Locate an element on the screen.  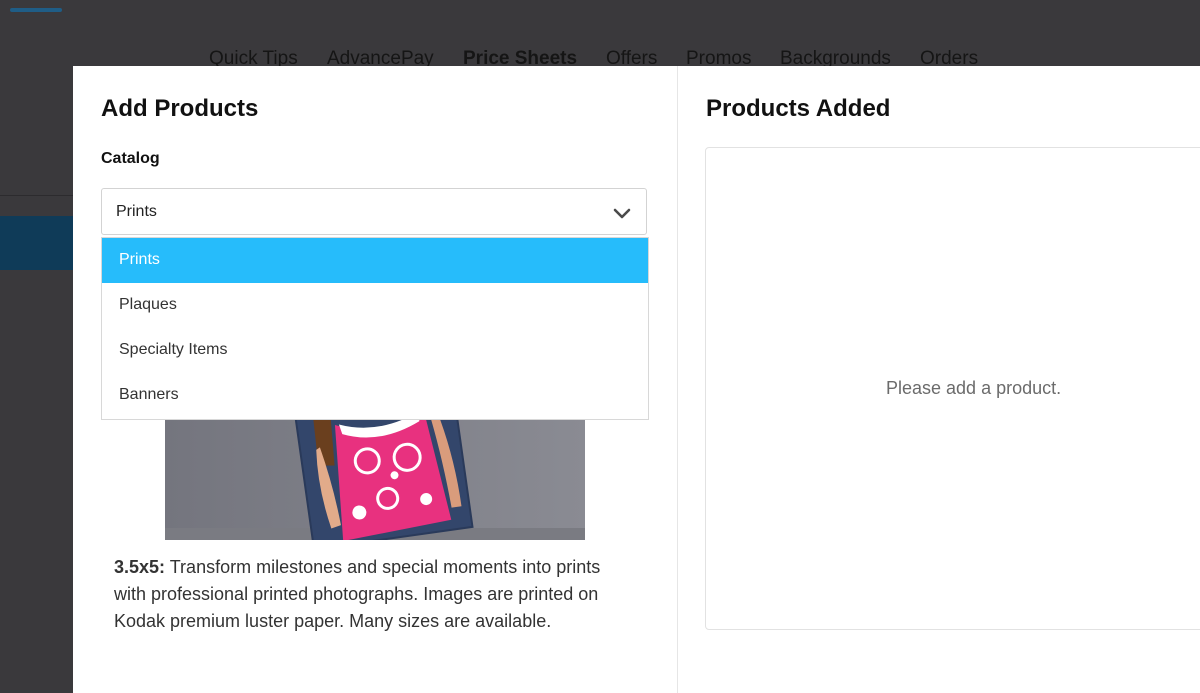
catalog-option-prints: Prints is located at coordinates (375, 260).